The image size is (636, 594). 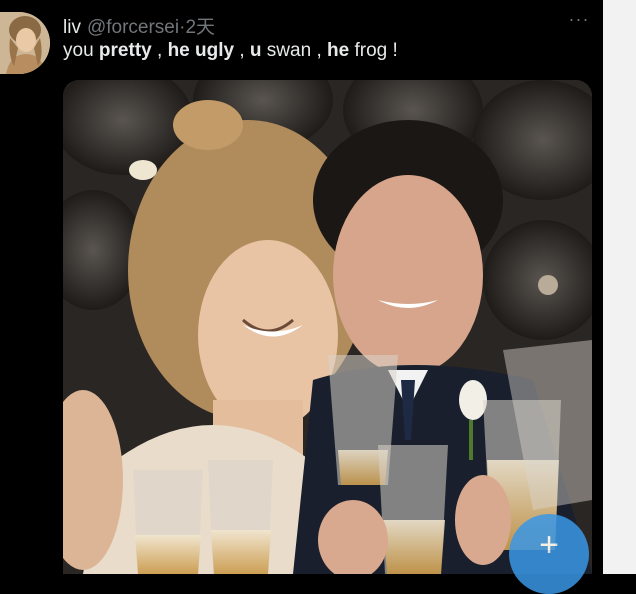 What do you see at coordinates (579, 21) in the screenshot?
I see `more-options-button: ···` at bounding box center [579, 21].